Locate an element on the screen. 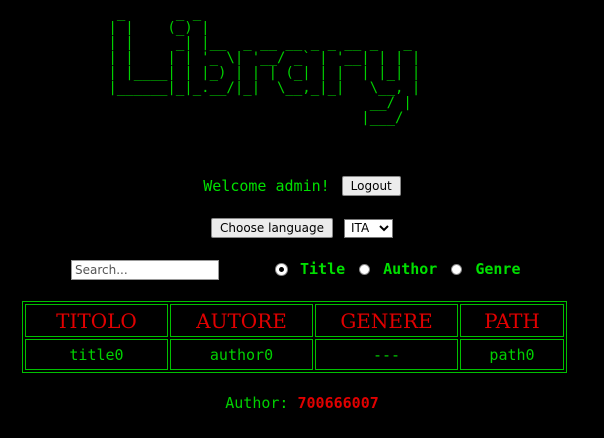 This screenshot has height=438, width=604. filter-genre-radio is located at coordinates (457, 269).